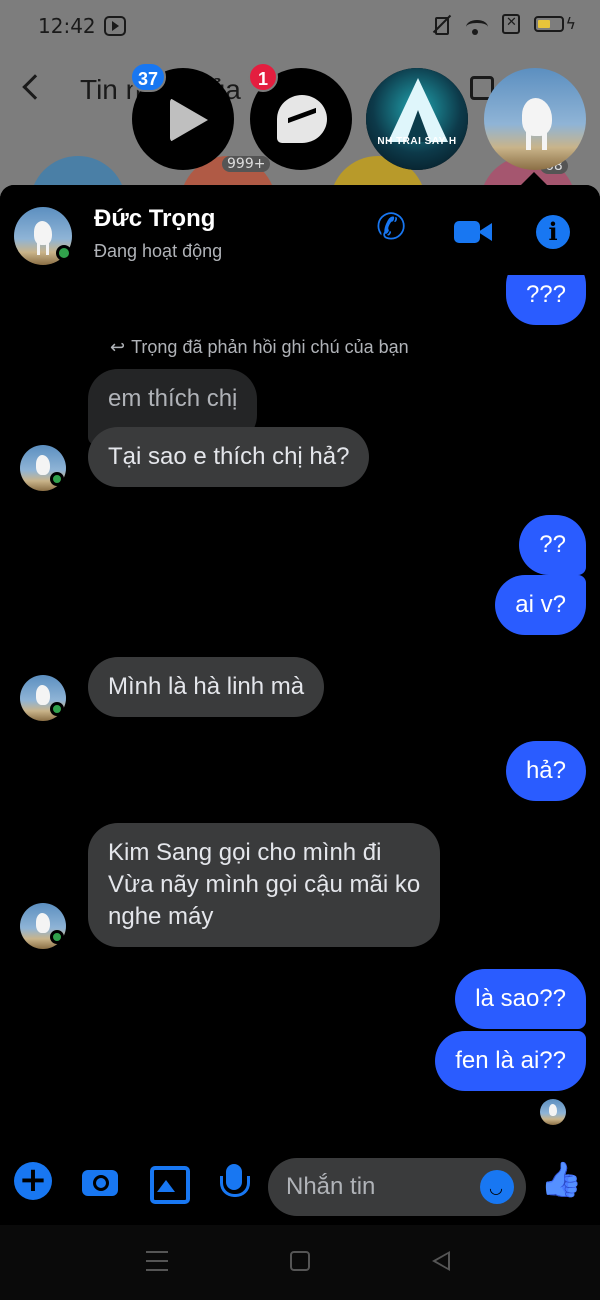  I want to click on contact-status: Đang hoạt động, so click(158, 251).